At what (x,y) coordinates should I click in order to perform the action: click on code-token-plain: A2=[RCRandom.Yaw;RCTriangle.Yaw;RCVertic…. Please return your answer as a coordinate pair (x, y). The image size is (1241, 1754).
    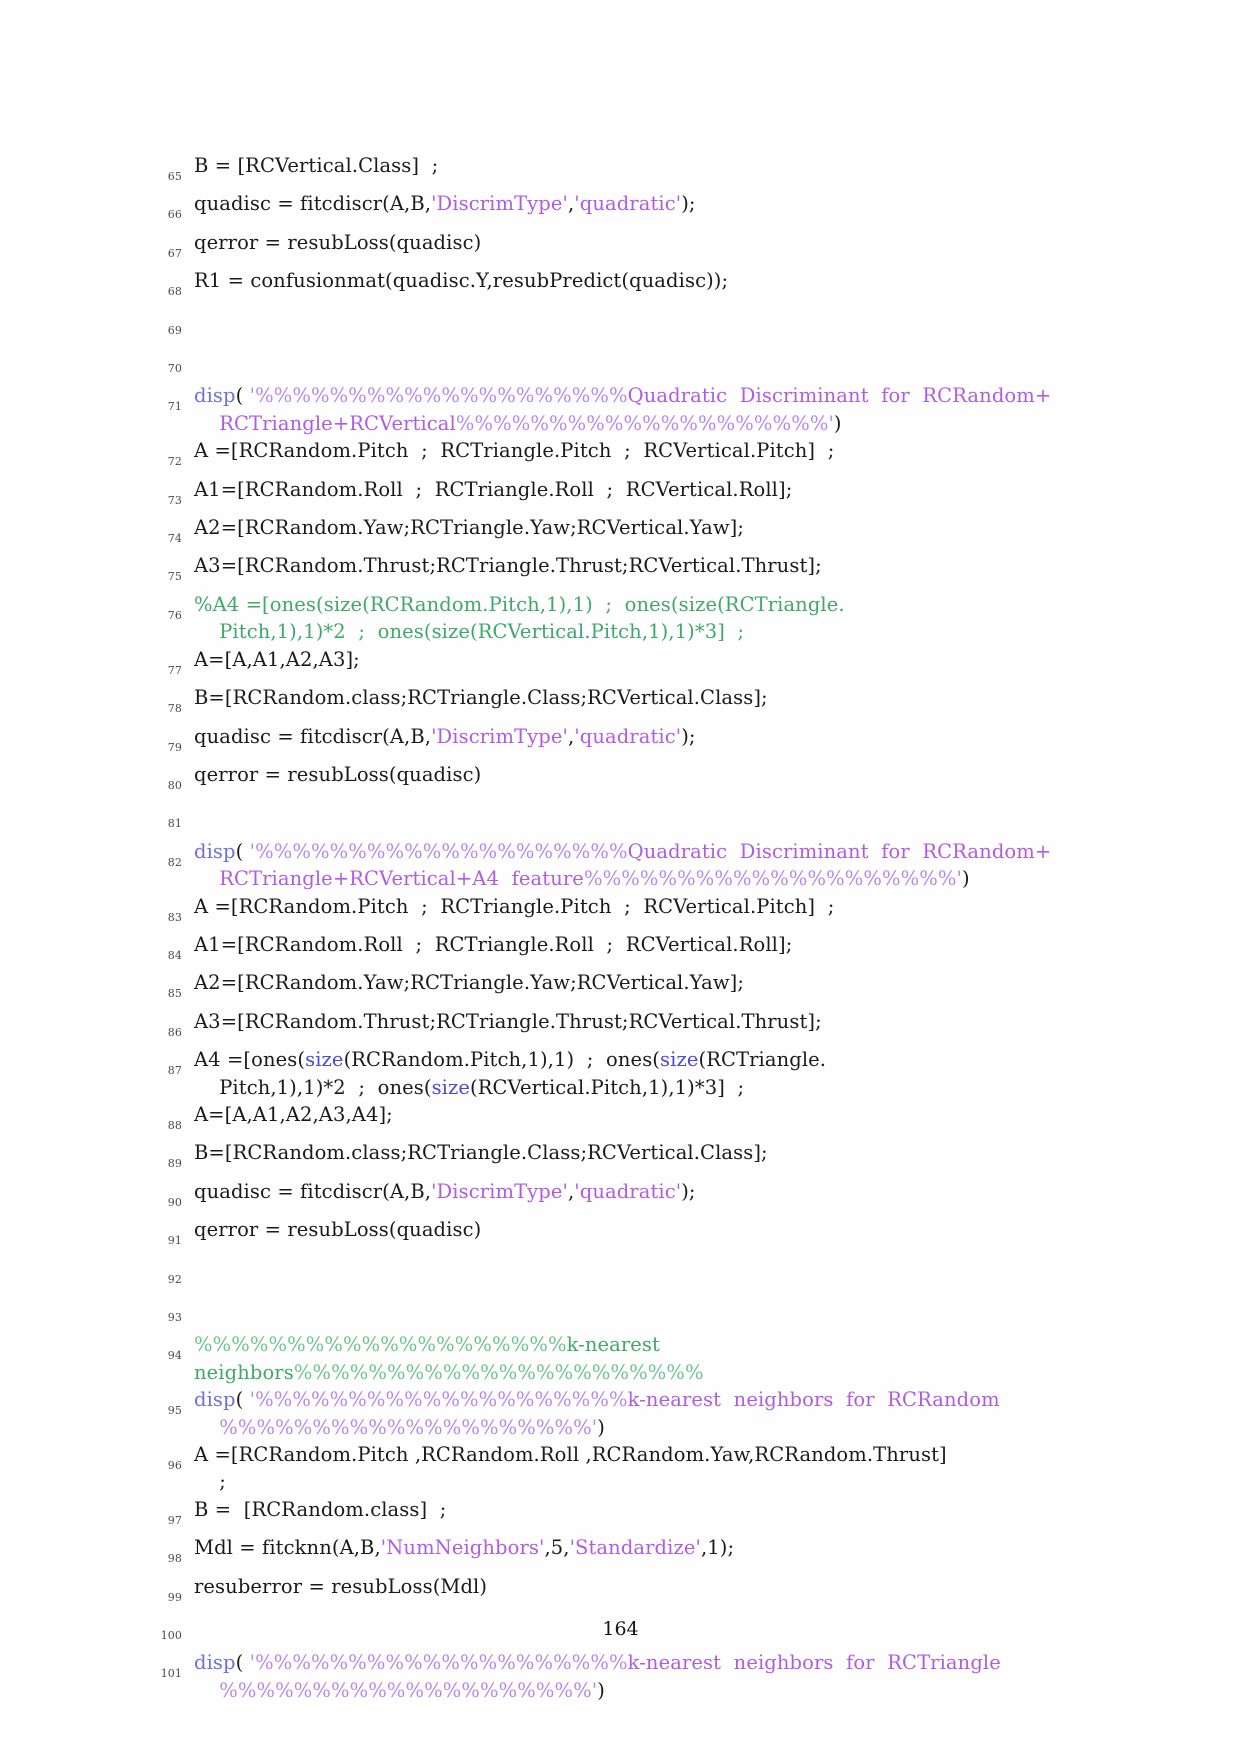
    Looking at the image, I should click on (469, 983).